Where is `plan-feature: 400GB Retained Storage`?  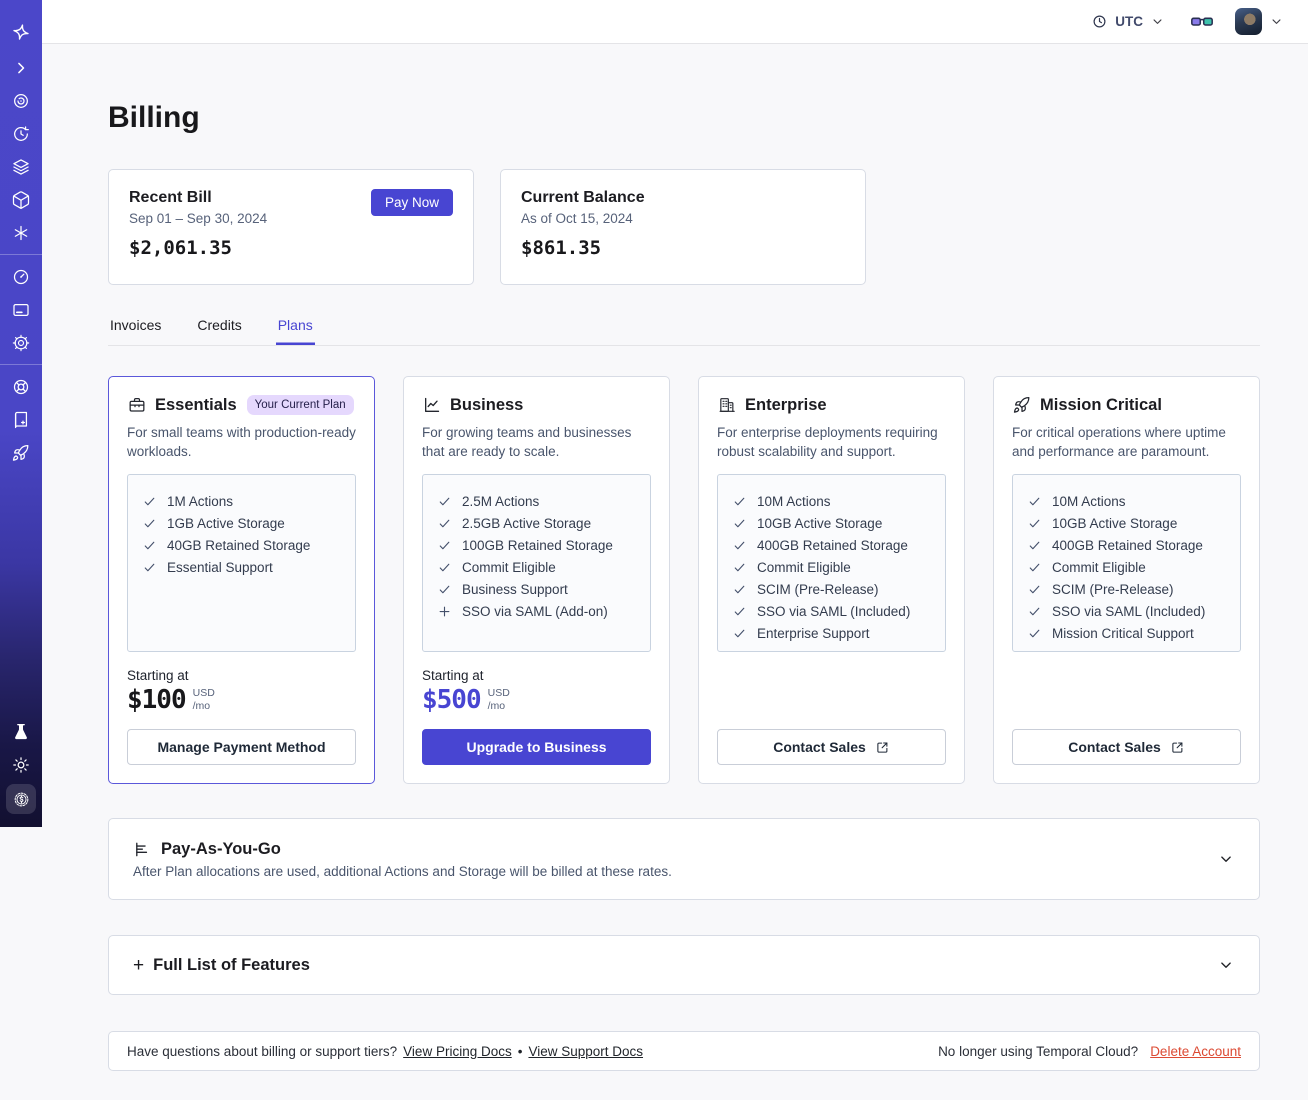
plan-feature: 400GB Retained Storage is located at coordinates (831, 545).